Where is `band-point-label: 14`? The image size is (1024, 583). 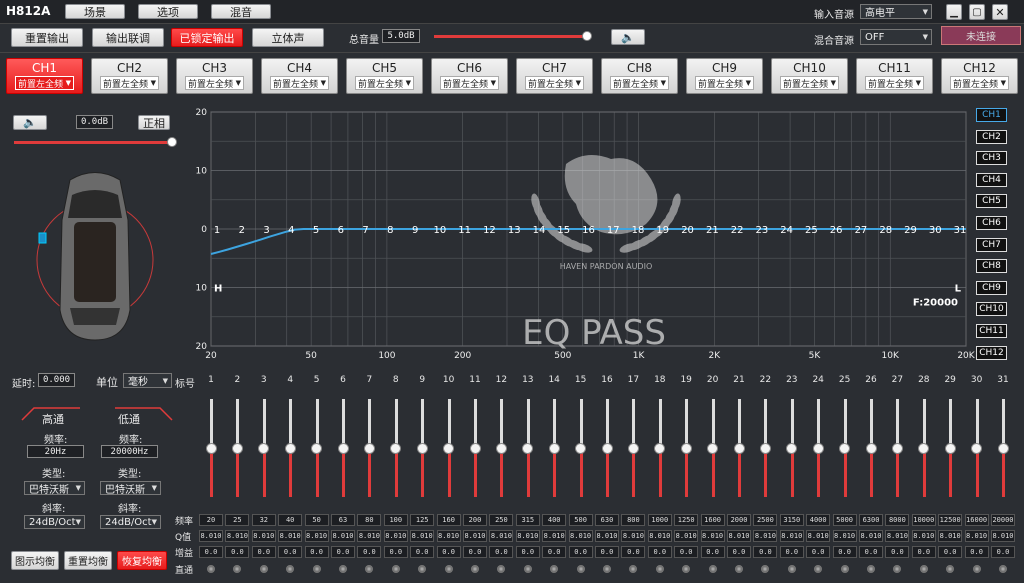 band-point-label: 14 is located at coordinates (539, 230).